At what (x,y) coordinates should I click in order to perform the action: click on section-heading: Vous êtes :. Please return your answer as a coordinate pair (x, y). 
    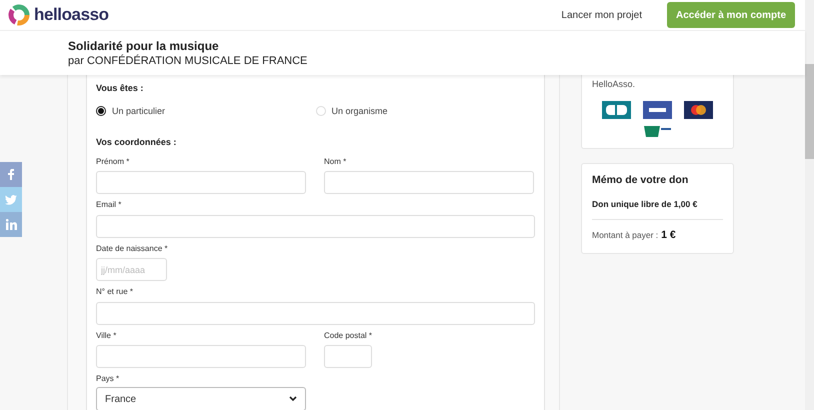
    Looking at the image, I should click on (120, 88).